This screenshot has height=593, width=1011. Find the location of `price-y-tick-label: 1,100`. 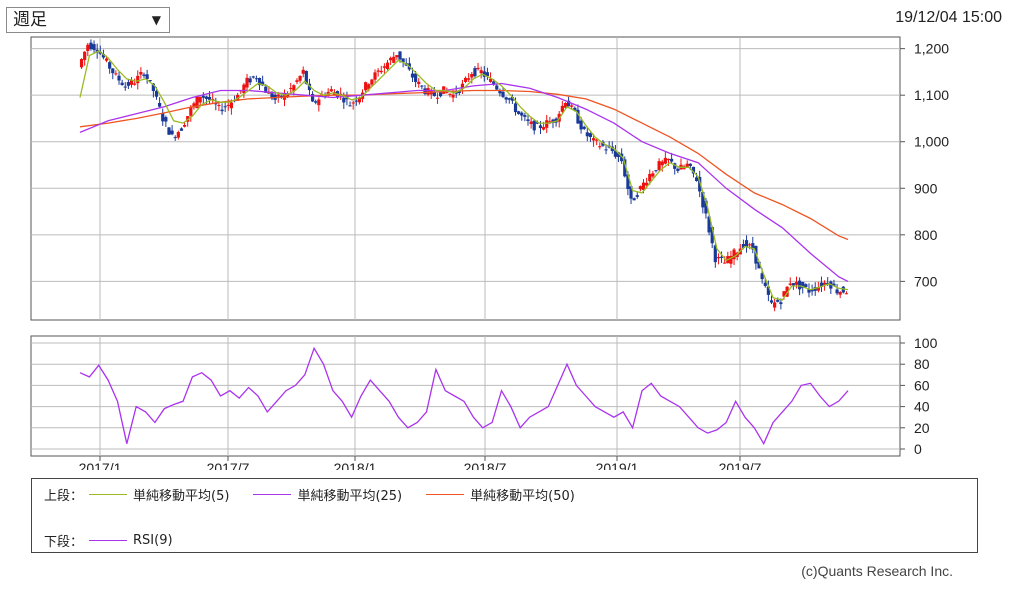

price-y-tick-label: 1,100 is located at coordinates (931, 95).